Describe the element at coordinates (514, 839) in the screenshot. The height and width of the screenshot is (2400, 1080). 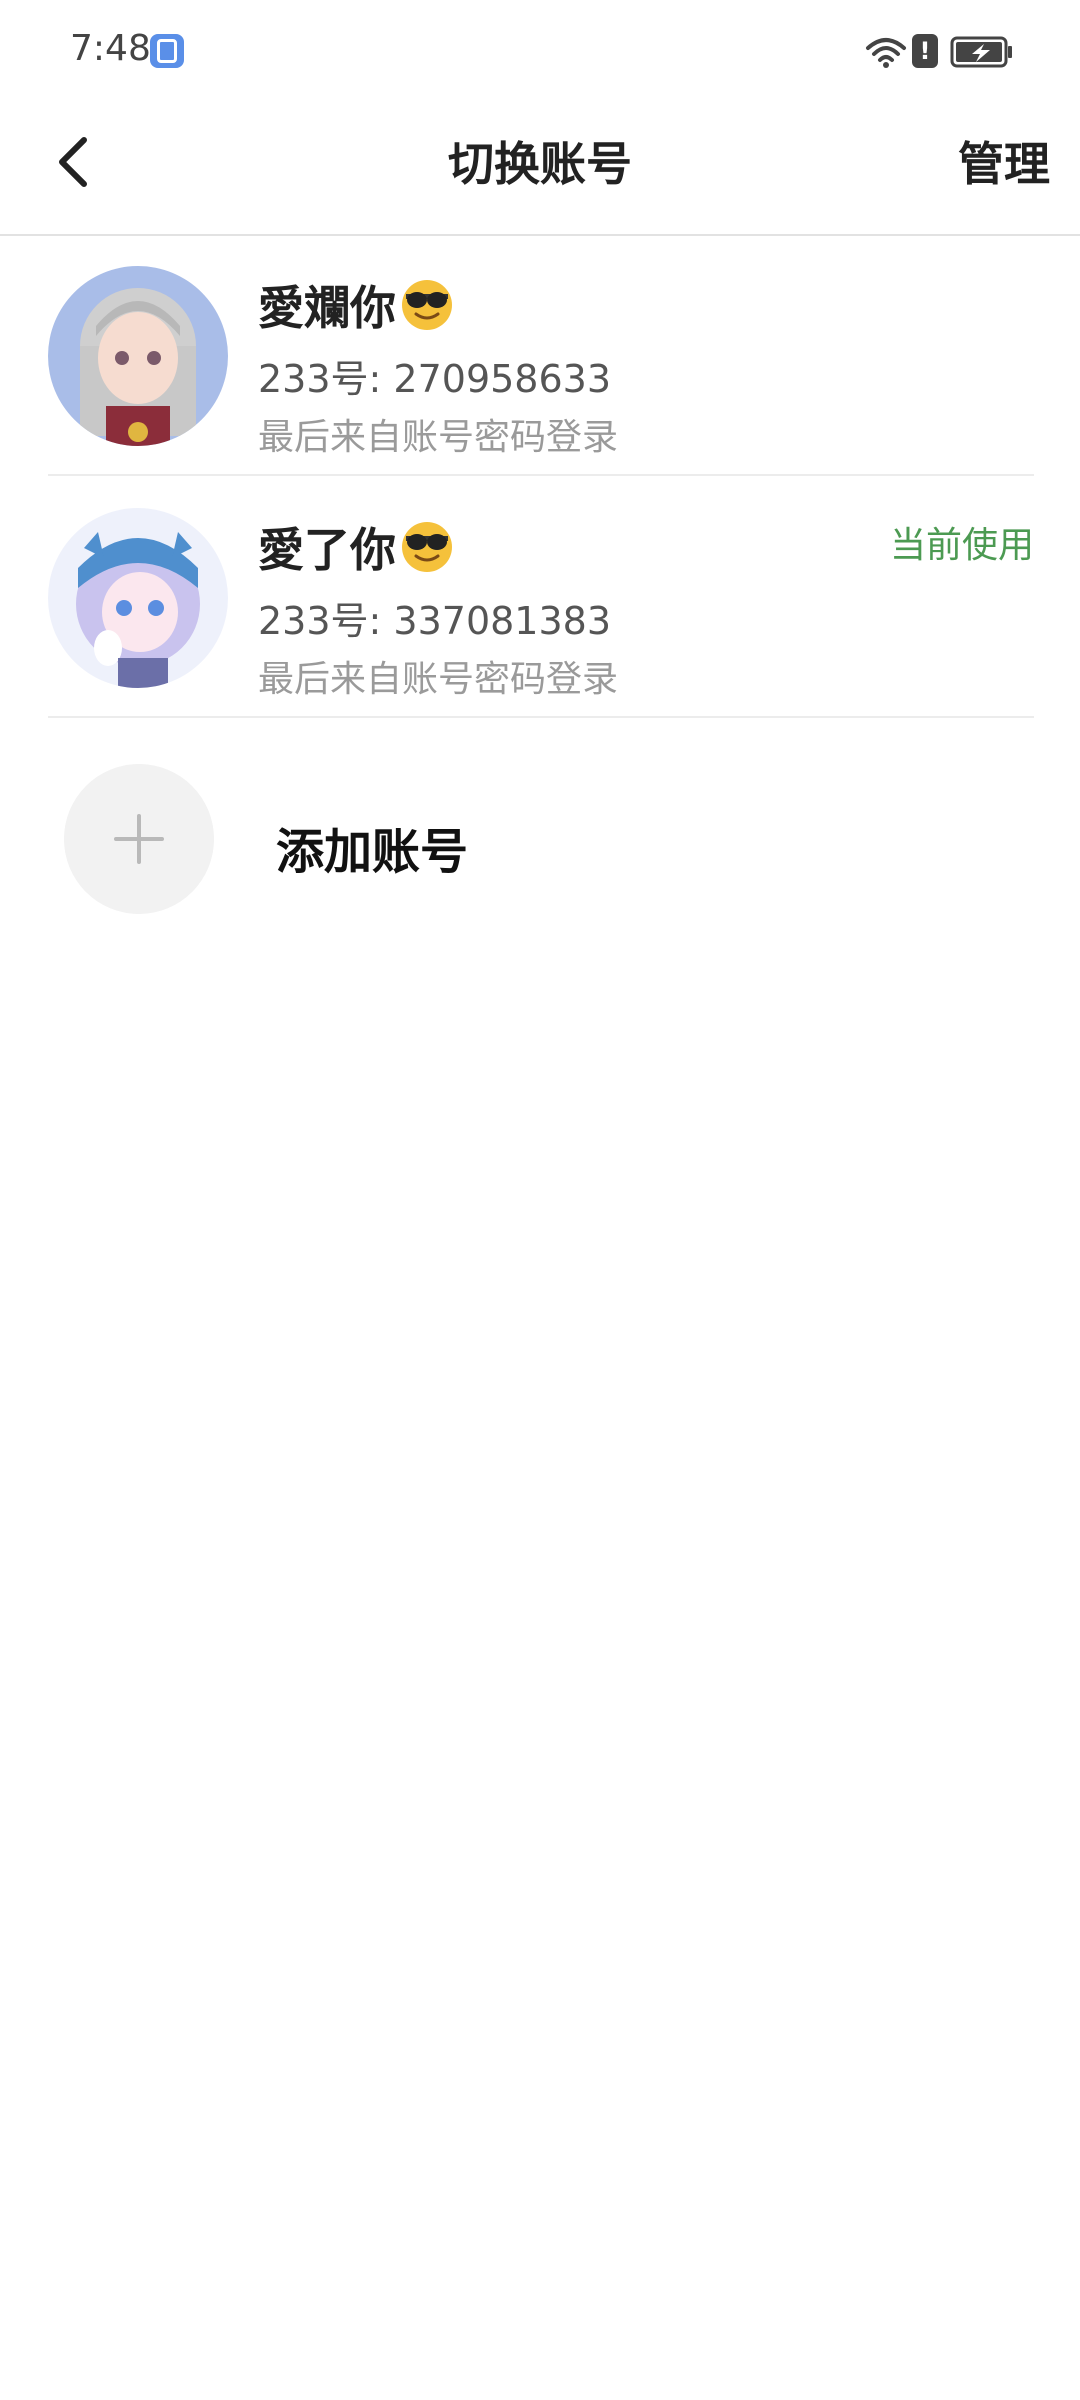
I see `add-account-row: 添加账号` at that location.